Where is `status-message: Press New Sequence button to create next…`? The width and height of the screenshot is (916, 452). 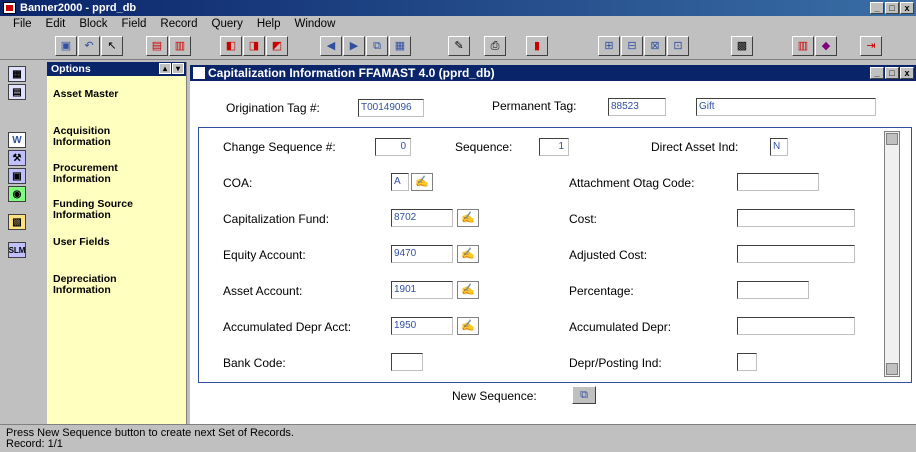
status-message: Press New Sequence button to create next… is located at coordinates (150, 433).